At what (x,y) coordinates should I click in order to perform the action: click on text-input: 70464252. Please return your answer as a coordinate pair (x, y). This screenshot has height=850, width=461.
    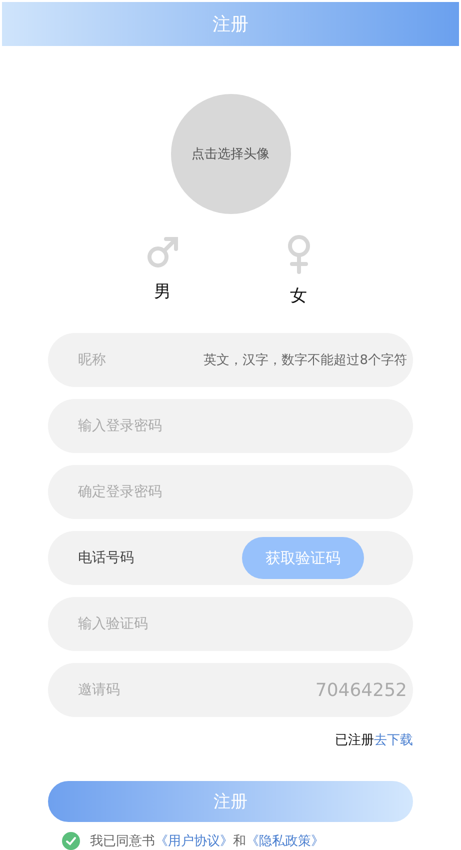
    Looking at the image, I should click on (263, 690).